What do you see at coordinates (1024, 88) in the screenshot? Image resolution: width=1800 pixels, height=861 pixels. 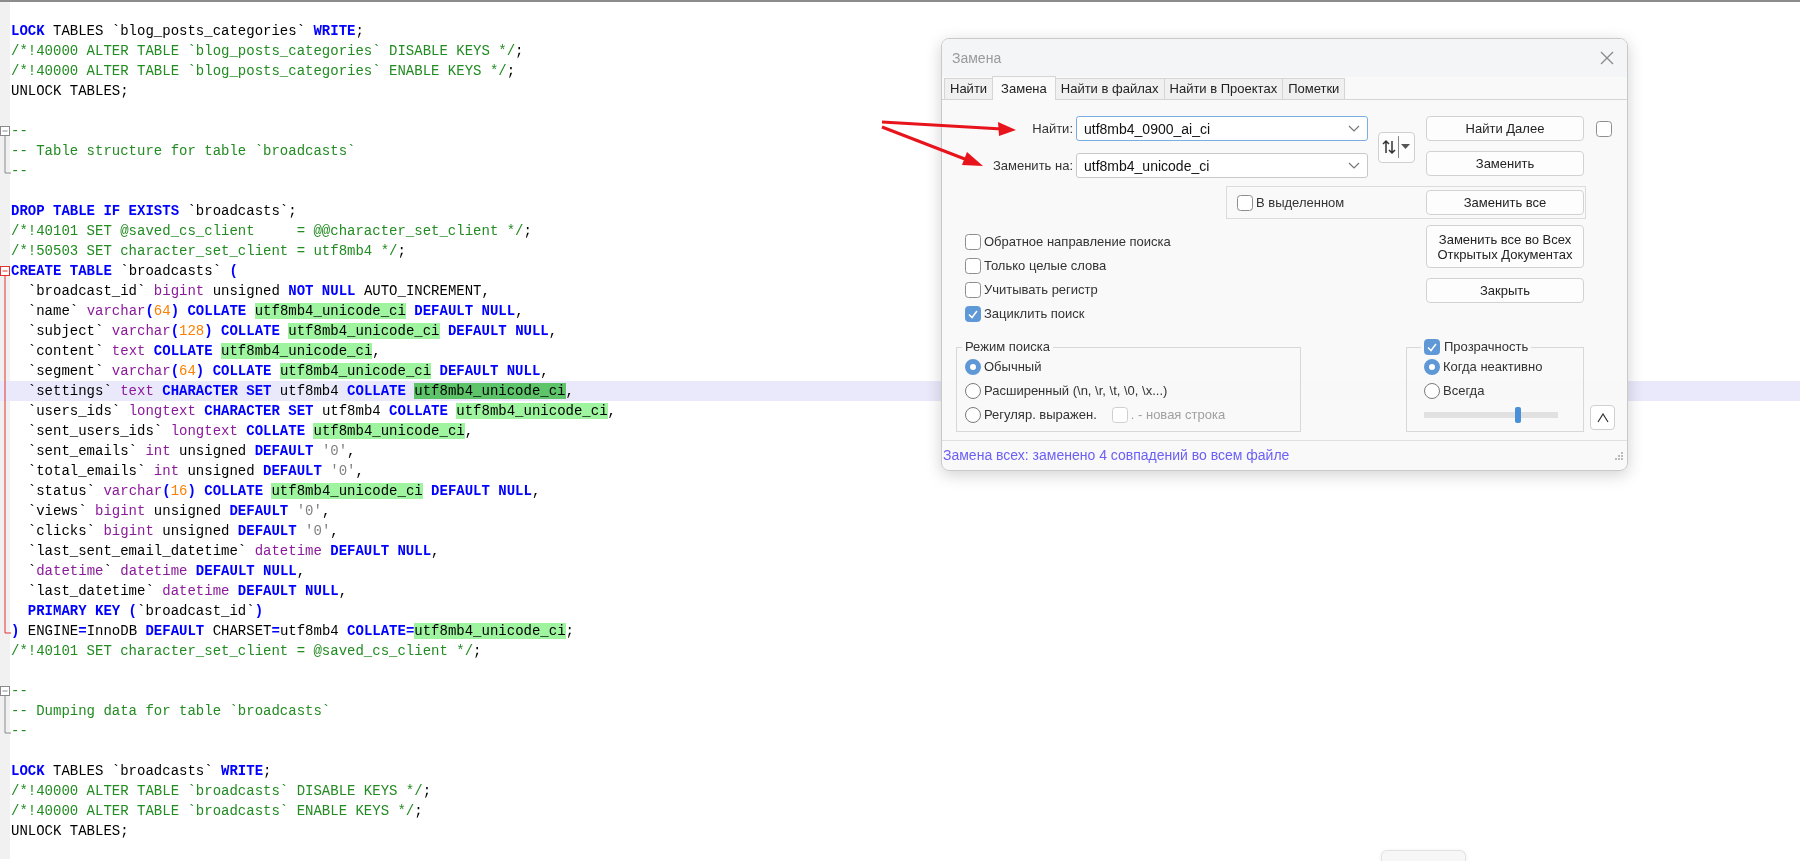 I see `tab: Замена` at bounding box center [1024, 88].